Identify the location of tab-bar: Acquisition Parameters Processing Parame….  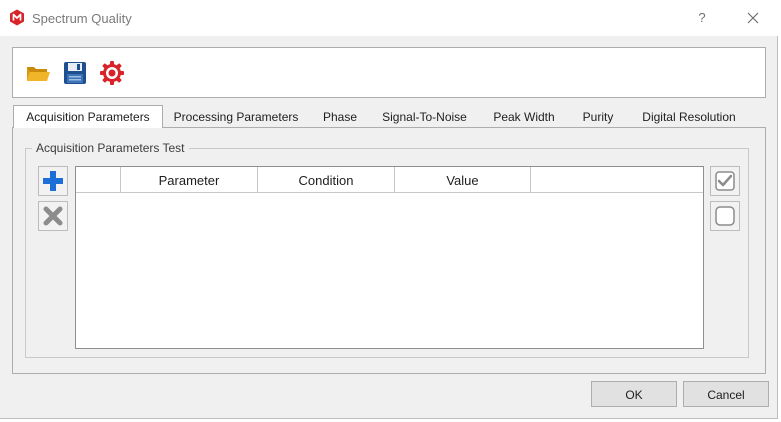
(389, 116).